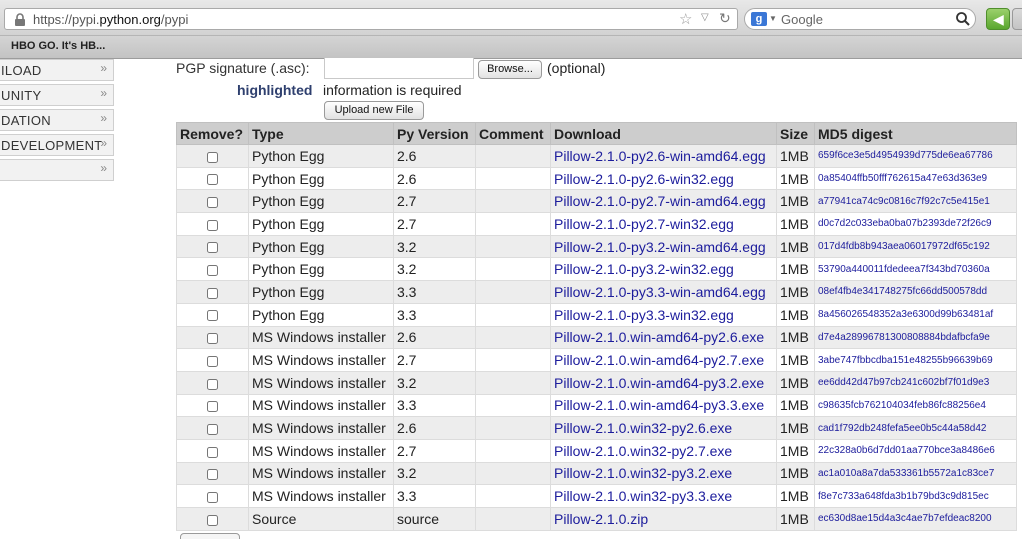 Image resolution: width=1022 pixels, height=539 pixels. Describe the element at coordinates (434, 133) in the screenshot. I see `header-py-version: Py Version` at that location.